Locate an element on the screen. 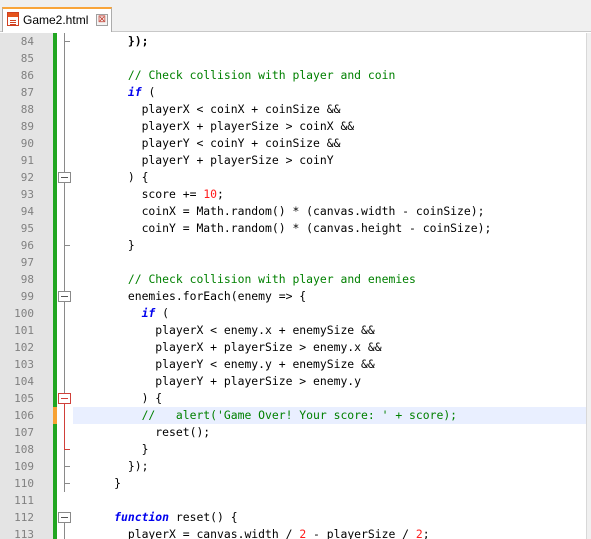 The image size is (591, 539). line-number: 96 is located at coordinates (27, 245).